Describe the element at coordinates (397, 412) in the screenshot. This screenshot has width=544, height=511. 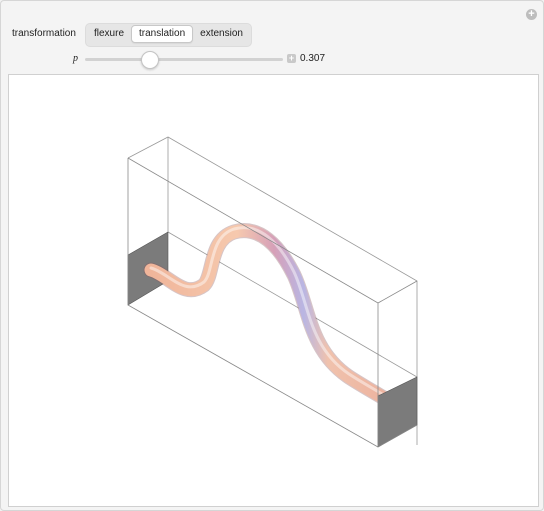
I see `right-end-face` at that location.